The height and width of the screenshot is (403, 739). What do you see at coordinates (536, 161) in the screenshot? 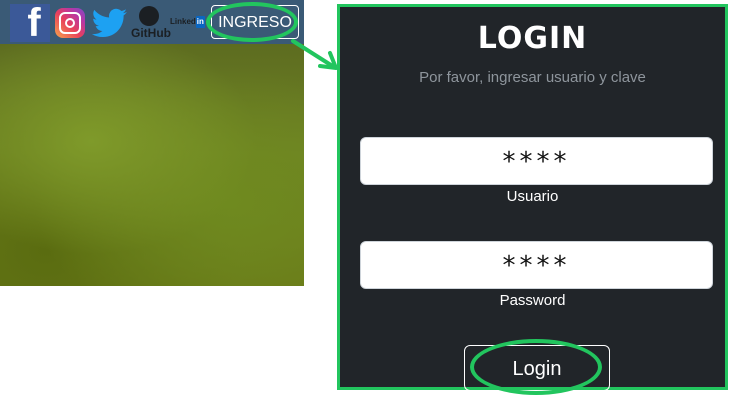
I see `username-input: ****` at bounding box center [536, 161].